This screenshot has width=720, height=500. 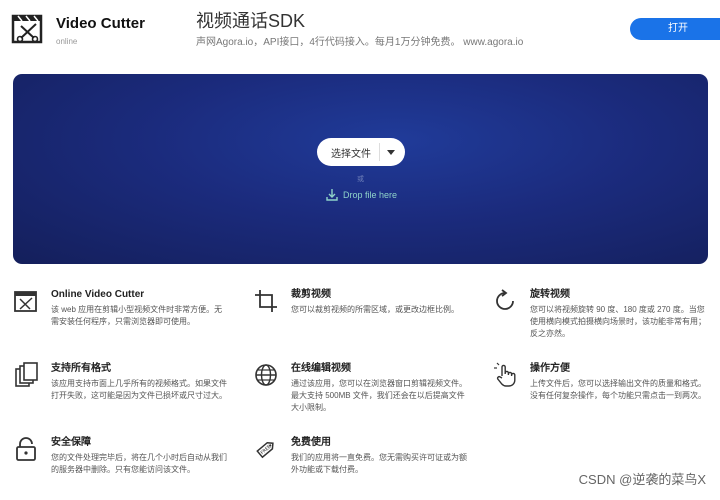 I want to click on feature-title: 免费使用, so click(x=311, y=442).